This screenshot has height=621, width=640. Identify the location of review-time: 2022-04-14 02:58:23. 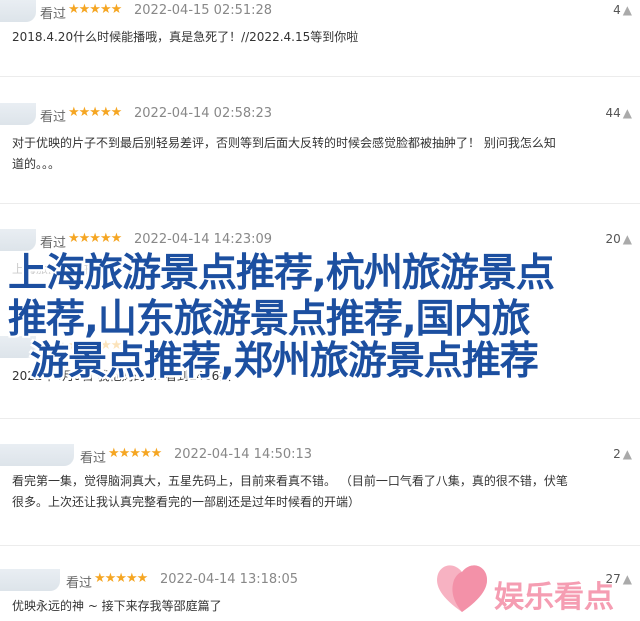
(203, 113).